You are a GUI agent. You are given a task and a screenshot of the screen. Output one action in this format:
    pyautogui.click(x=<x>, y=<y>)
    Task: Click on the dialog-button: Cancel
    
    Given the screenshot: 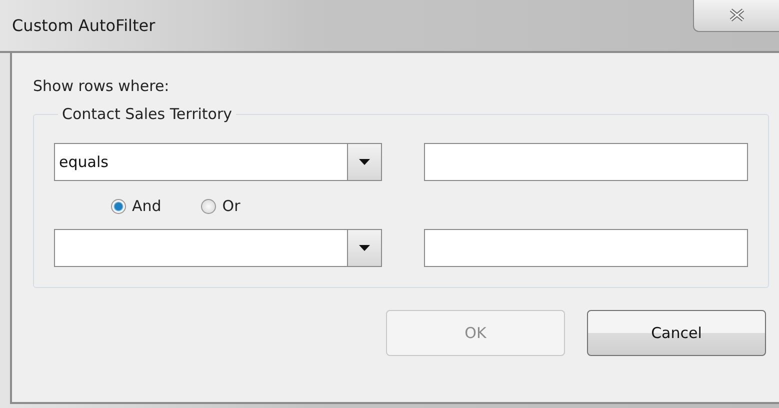 What is the action you would take?
    pyautogui.click(x=676, y=333)
    